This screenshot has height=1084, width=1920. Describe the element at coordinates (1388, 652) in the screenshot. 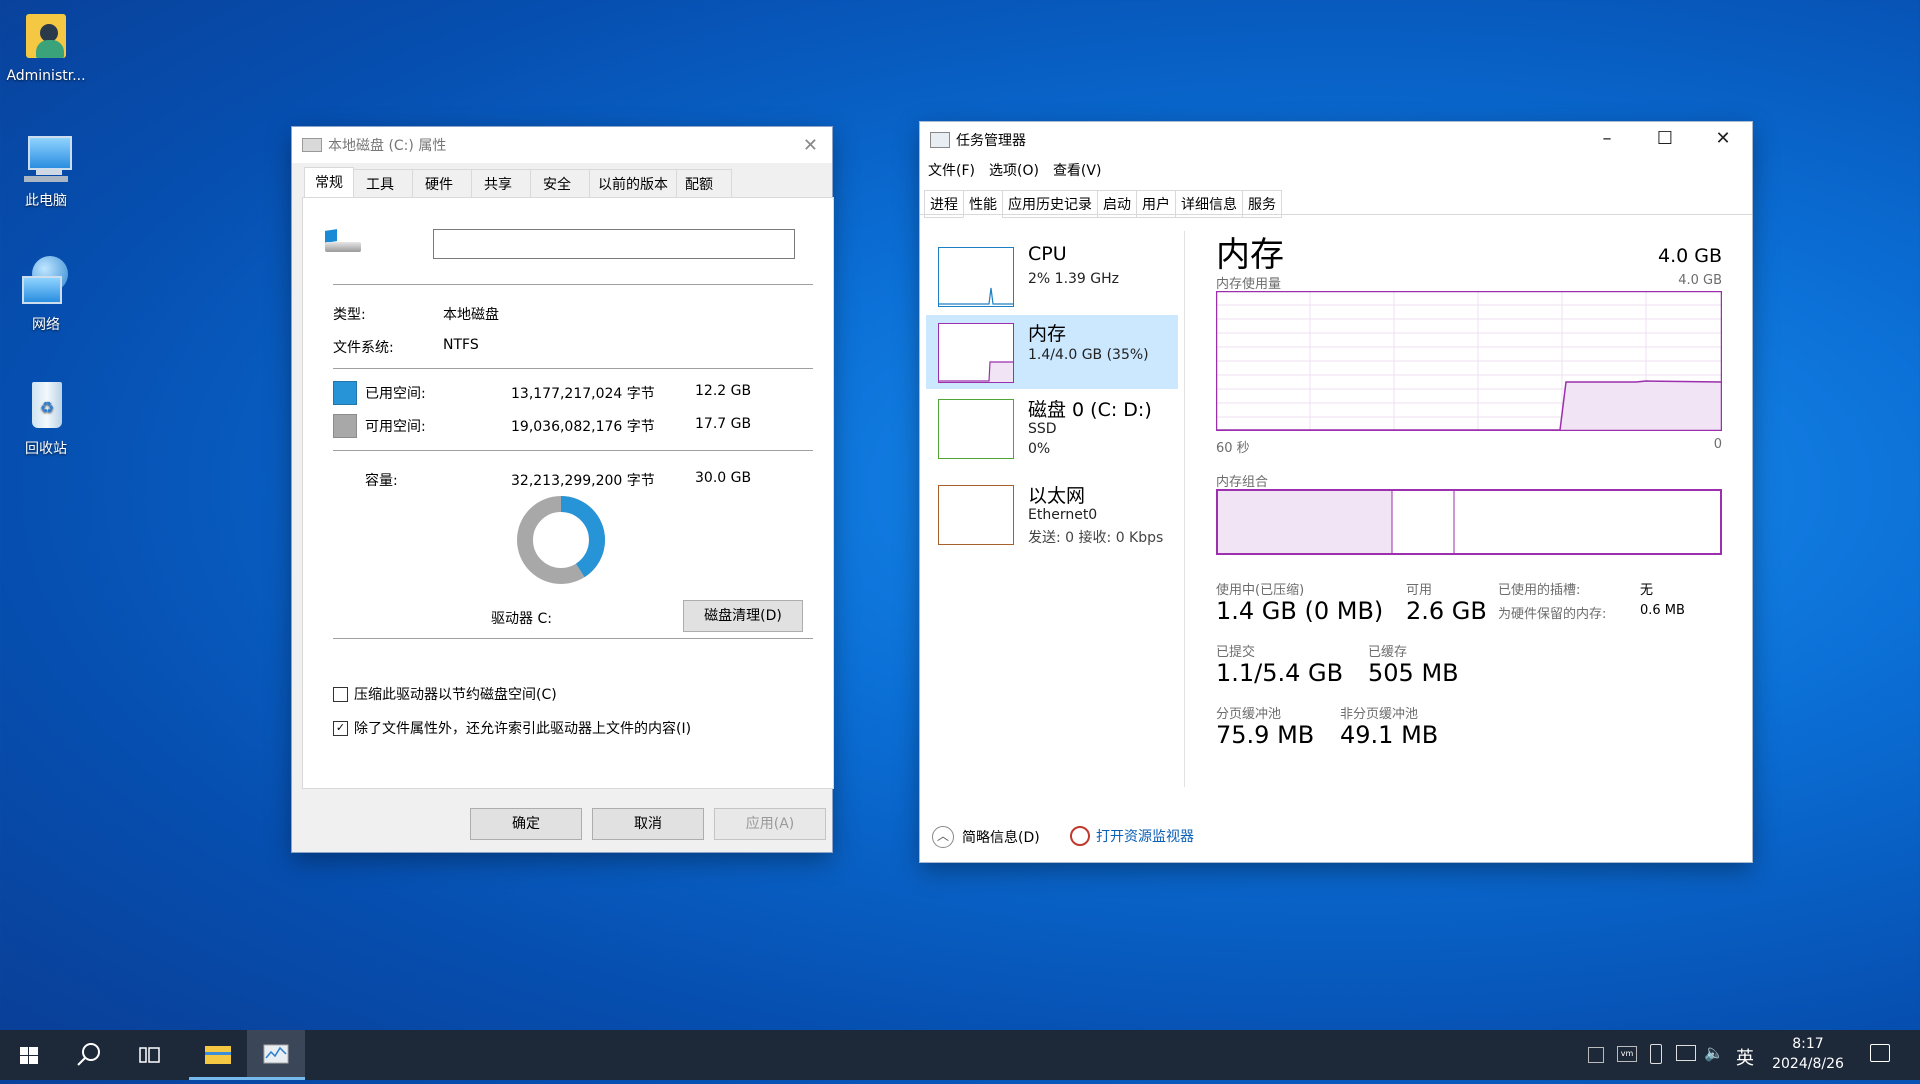

I see `cached-label: 已缓存` at that location.